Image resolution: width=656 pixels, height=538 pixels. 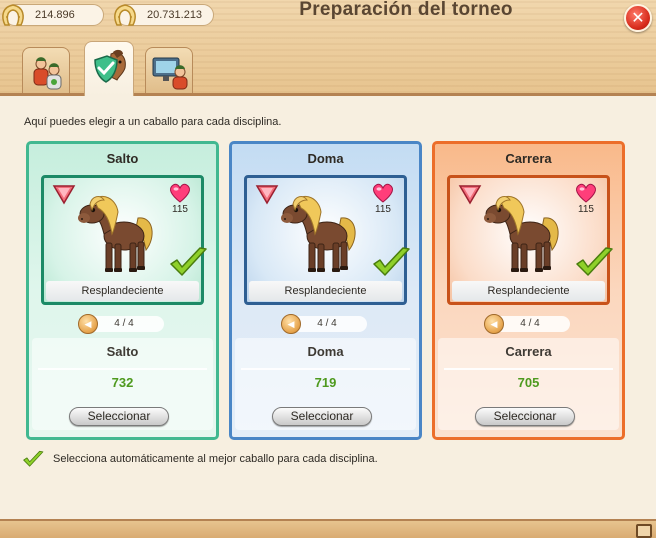 What do you see at coordinates (328, 528) in the screenshot?
I see `footer-bar` at bounding box center [328, 528].